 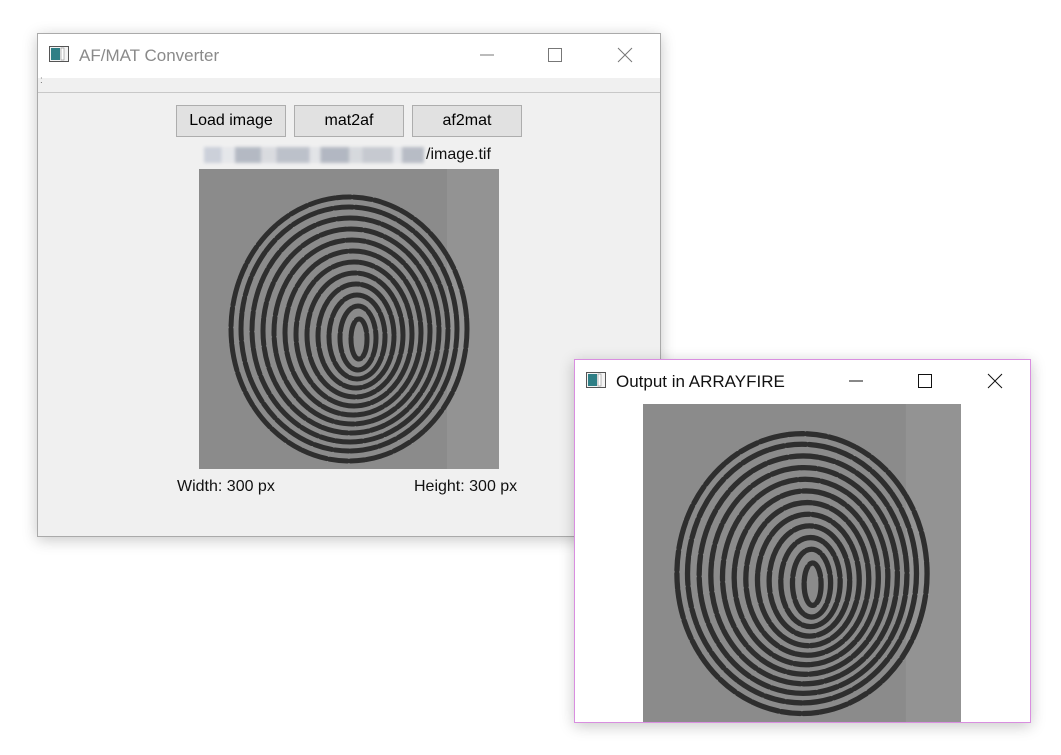 What do you see at coordinates (349, 121) in the screenshot?
I see `mat2af-button: mat2af` at bounding box center [349, 121].